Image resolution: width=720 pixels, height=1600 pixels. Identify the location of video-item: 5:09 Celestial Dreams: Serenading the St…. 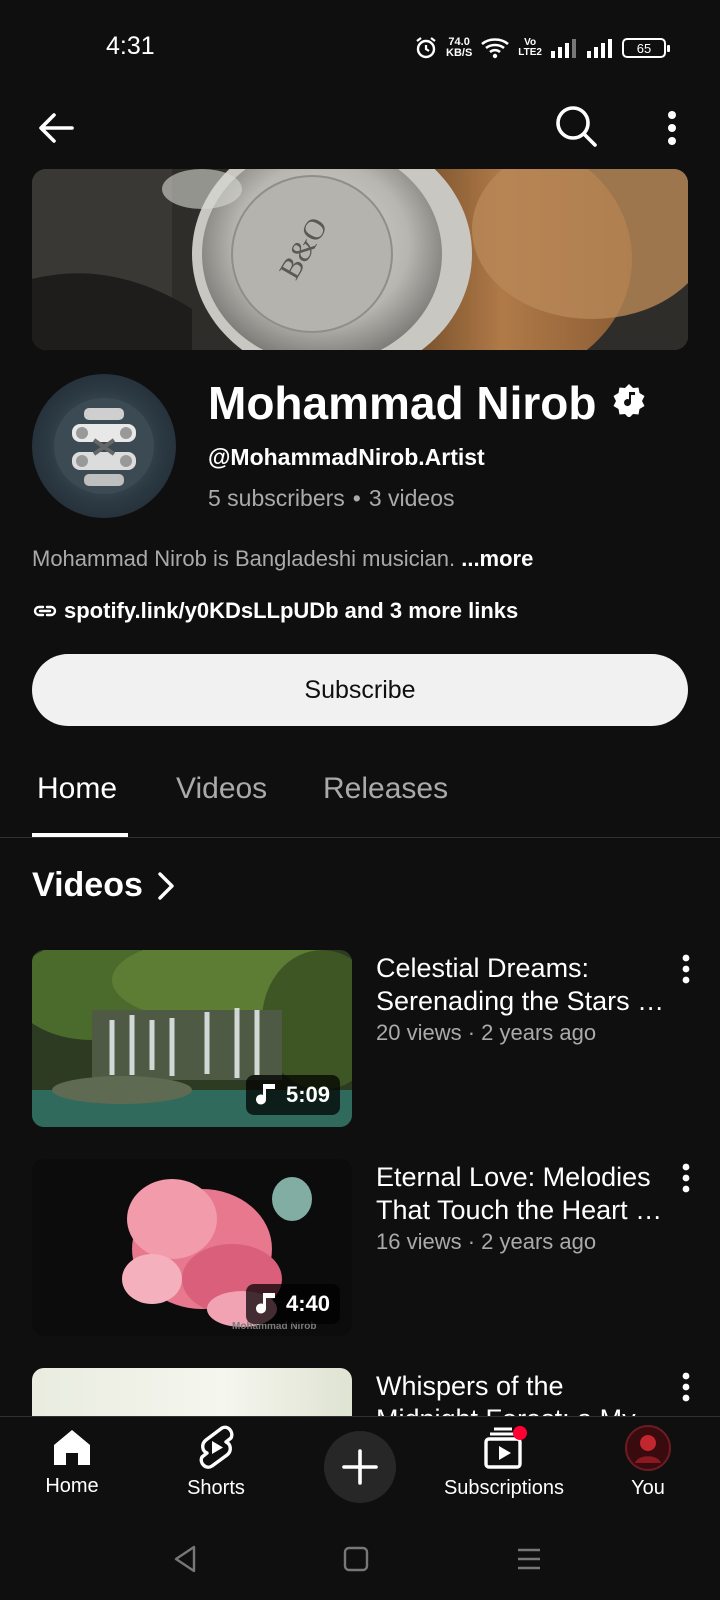
(360, 1040).